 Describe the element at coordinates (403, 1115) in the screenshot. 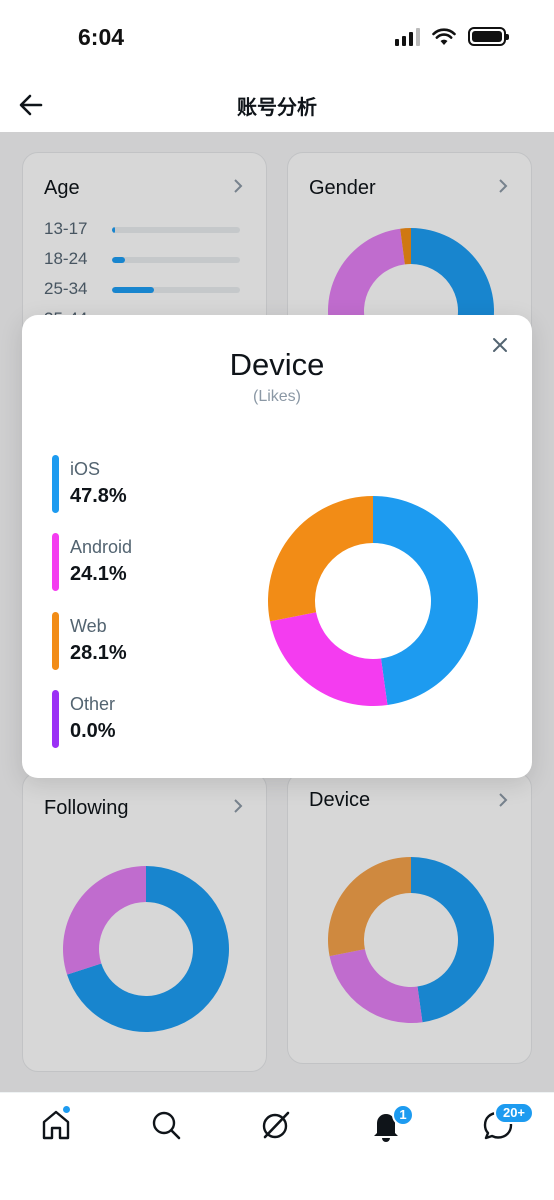

I see `notifications-badge: 1` at that location.